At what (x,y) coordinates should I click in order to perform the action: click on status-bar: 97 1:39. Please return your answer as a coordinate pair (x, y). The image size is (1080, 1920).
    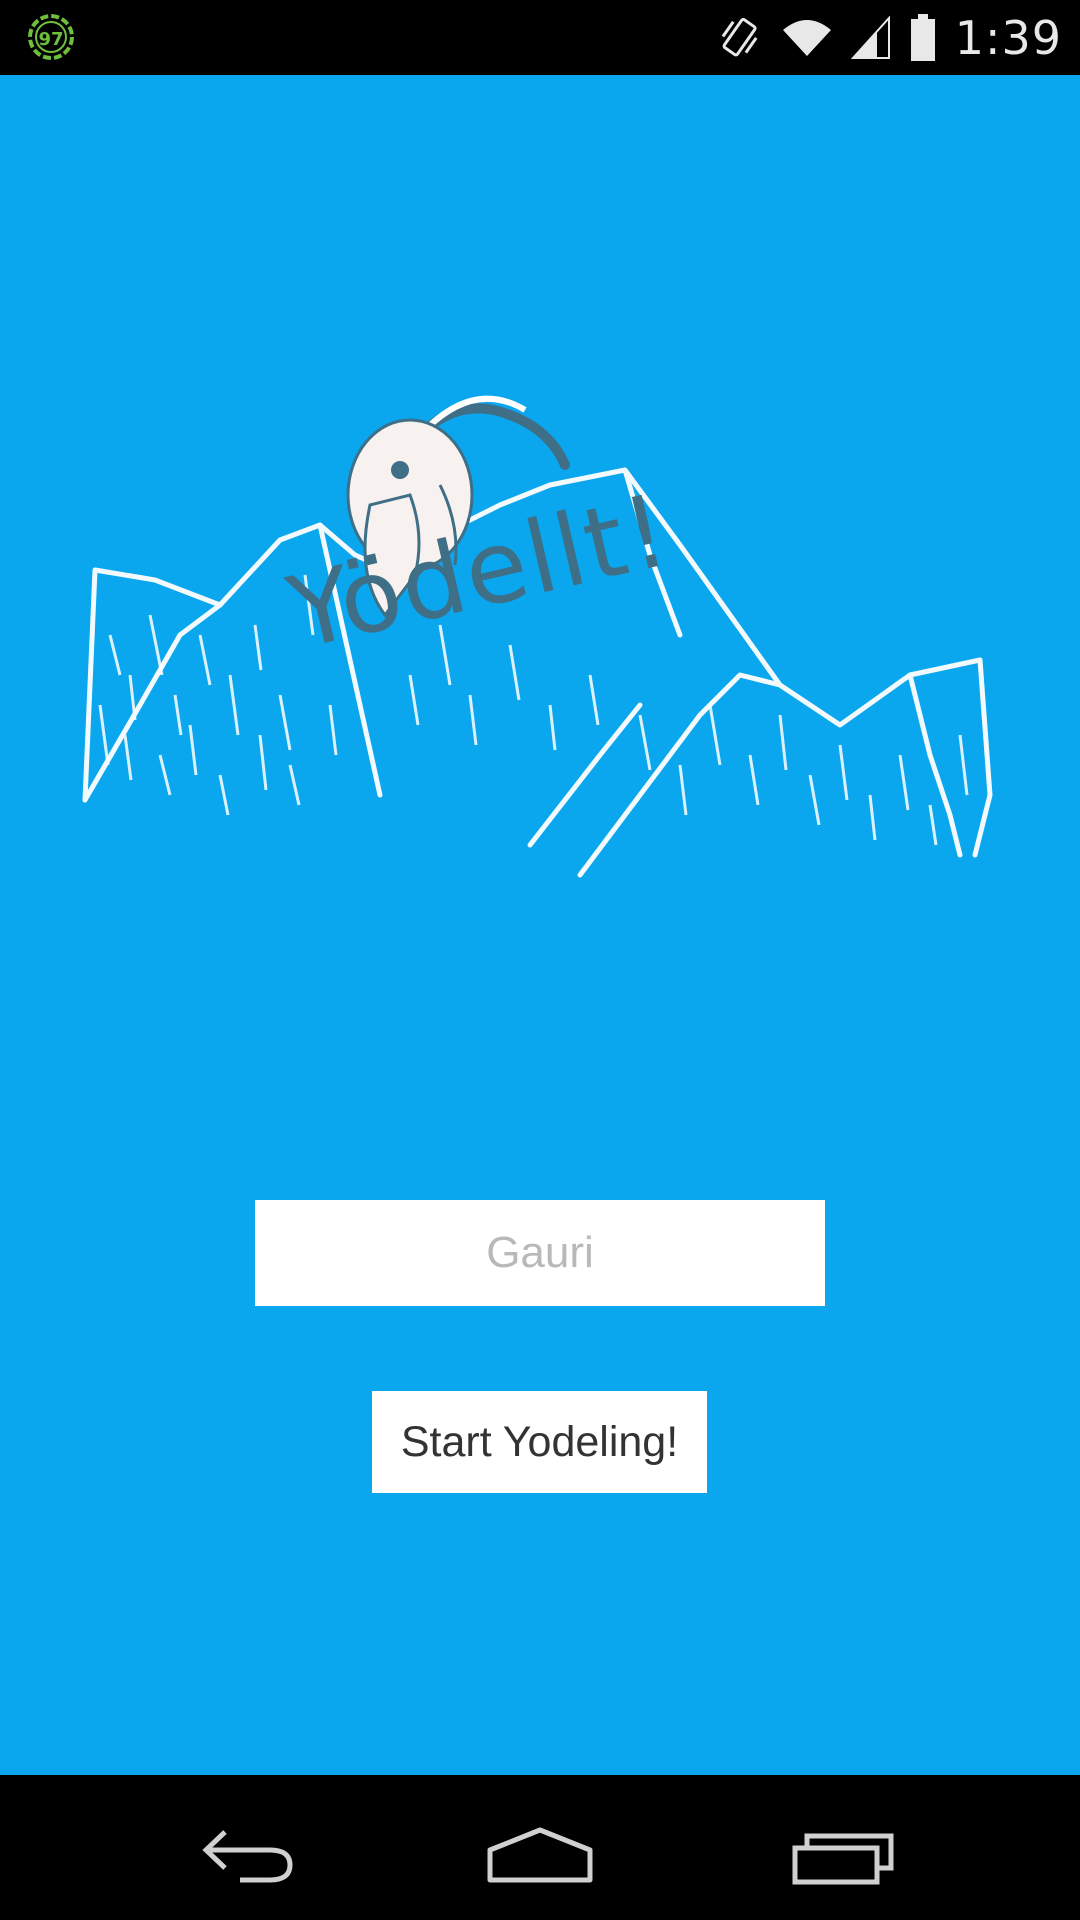
    Looking at the image, I should click on (540, 37).